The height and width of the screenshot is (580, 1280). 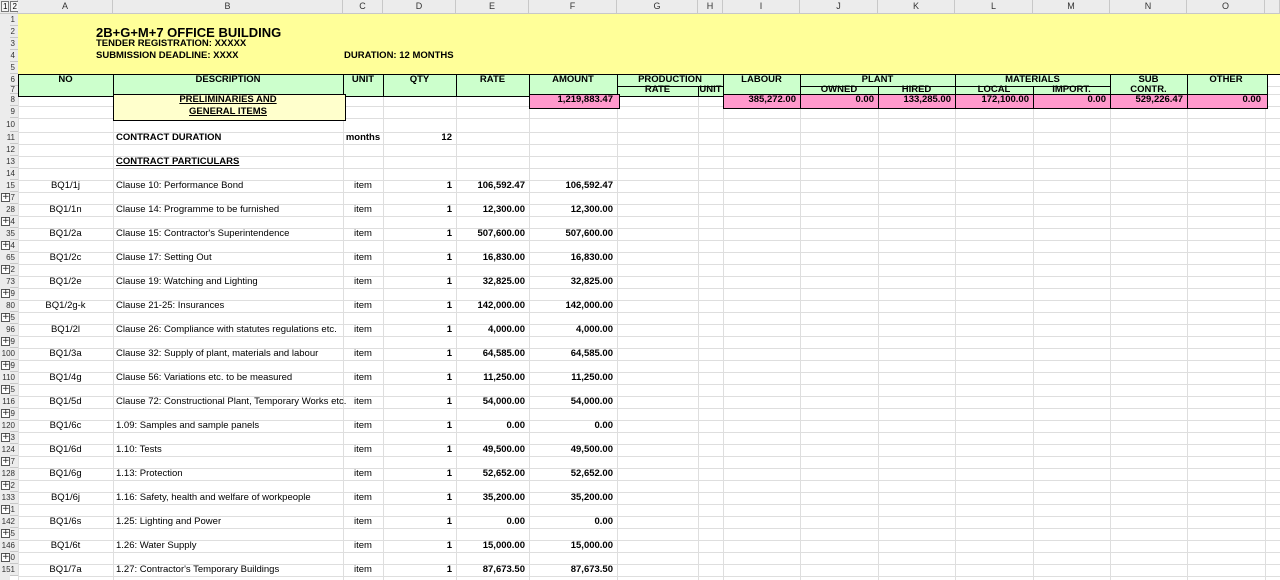 I want to click on item-description: 1.10: Tests, so click(x=228, y=450).